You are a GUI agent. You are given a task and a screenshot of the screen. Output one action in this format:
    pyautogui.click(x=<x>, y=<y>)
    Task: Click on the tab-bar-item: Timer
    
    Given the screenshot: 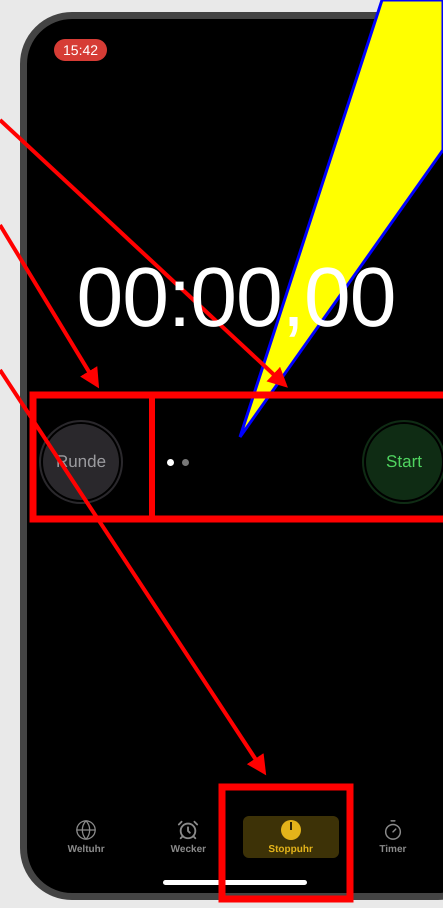 What is the action you would take?
    pyautogui.click(x=392, y=837)
    